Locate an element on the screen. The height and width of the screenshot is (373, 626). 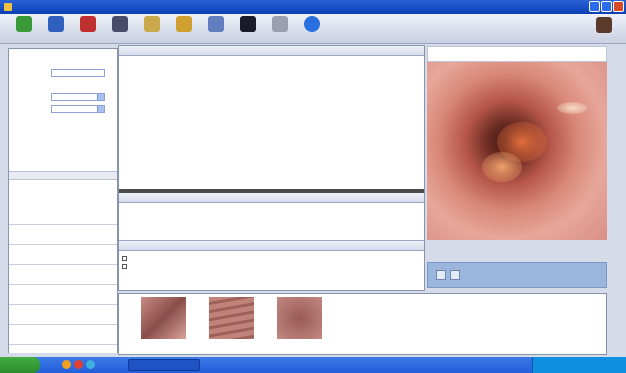
column-header is located at coordinates (24, 175).